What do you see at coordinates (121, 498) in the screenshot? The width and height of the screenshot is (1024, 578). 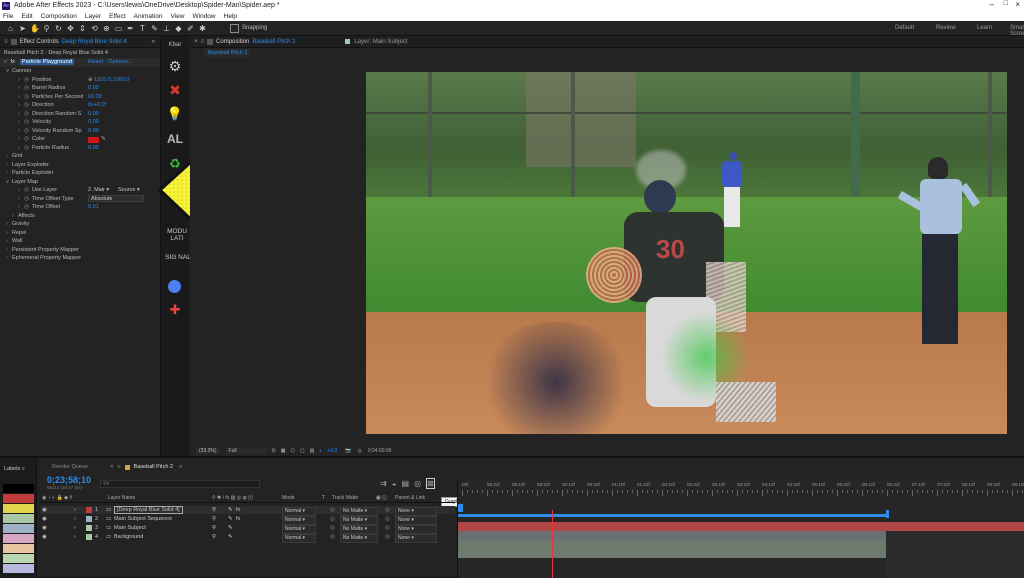 I see `layer-name-header: Layer Name` at bounding box center [121, 498].